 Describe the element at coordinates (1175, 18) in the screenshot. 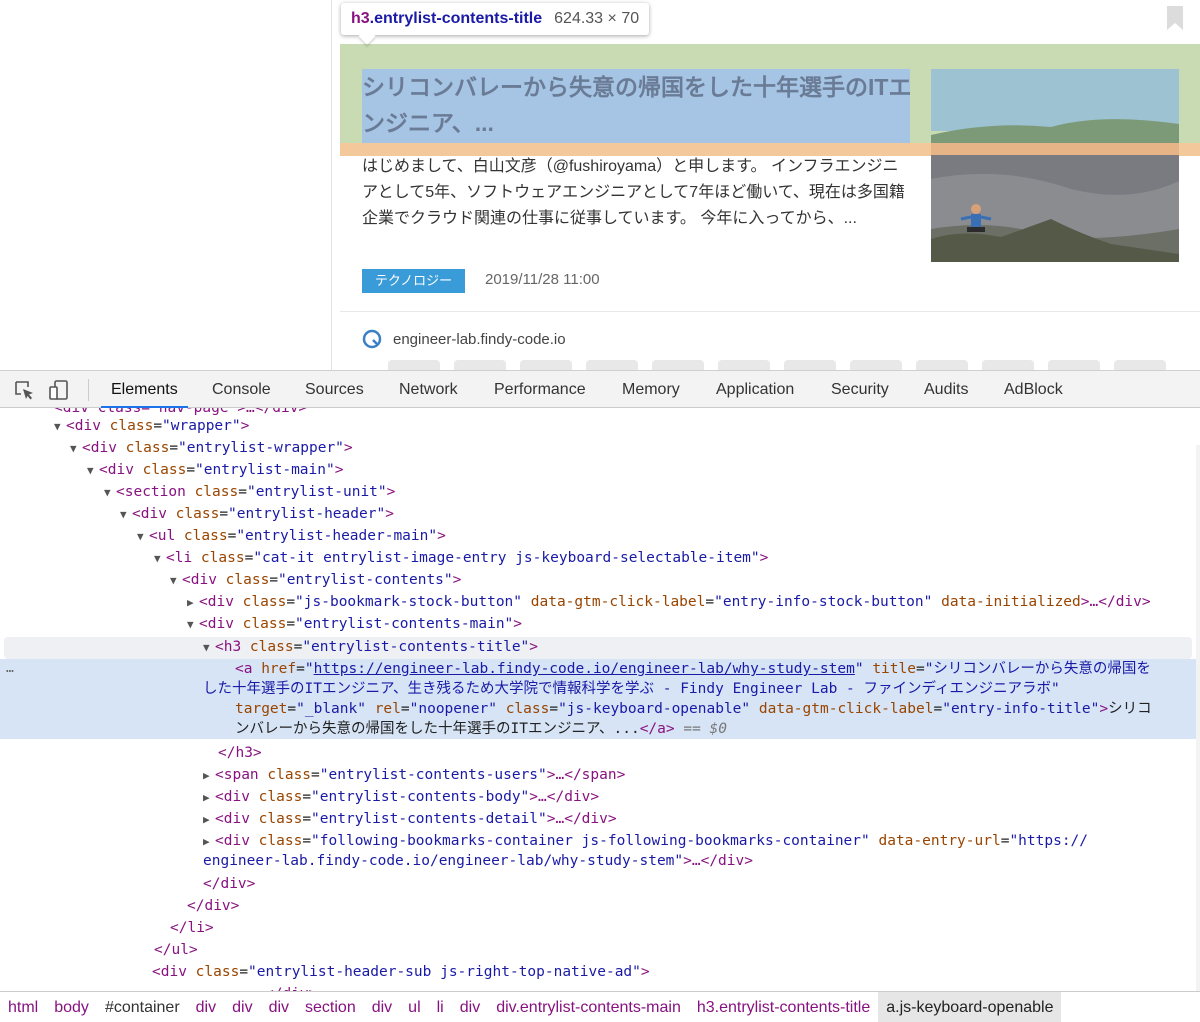

I see `bookmark-icon` at that location.